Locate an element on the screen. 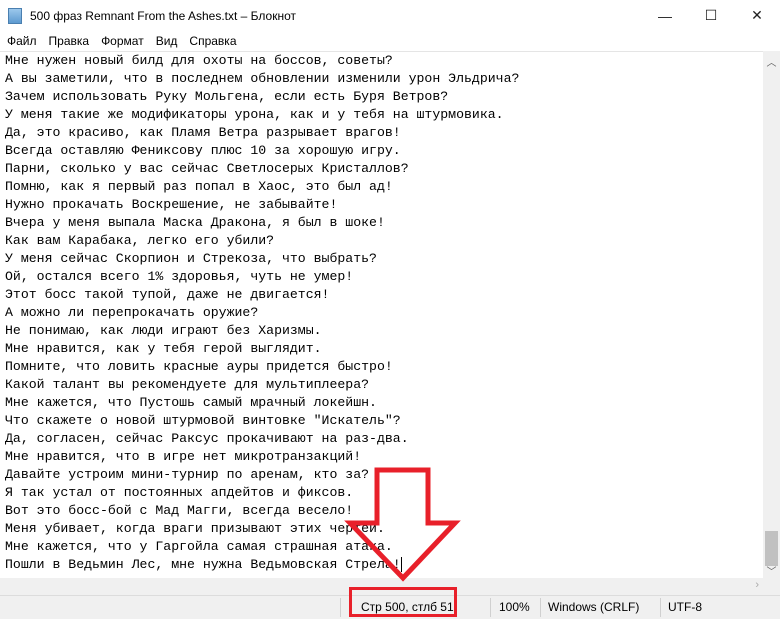 This screenshot has width=780, height=619. status-highlight-box is located at coordinates (403, 602).